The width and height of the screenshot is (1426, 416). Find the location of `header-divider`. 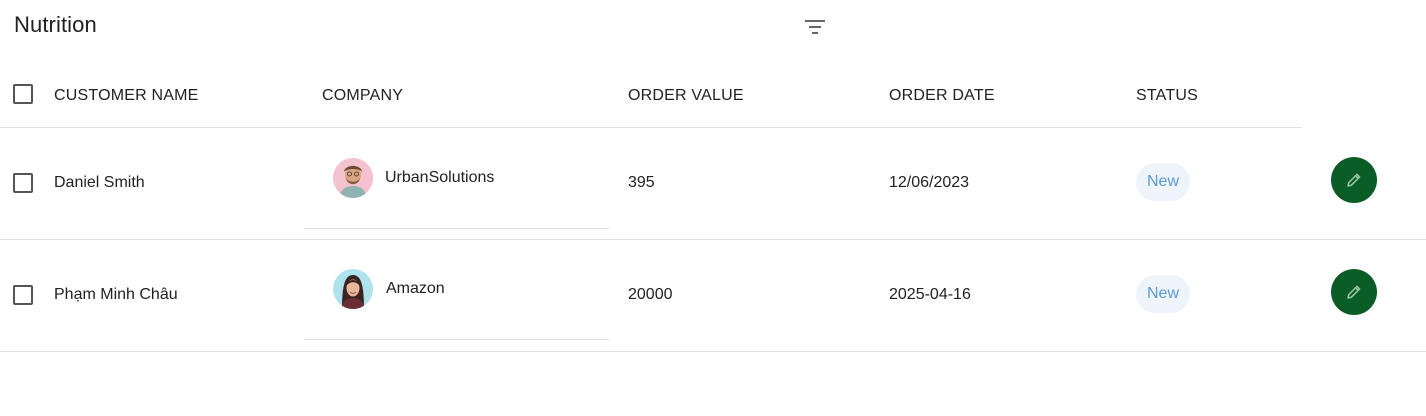

header-divider is located at coordinates (651, 127).